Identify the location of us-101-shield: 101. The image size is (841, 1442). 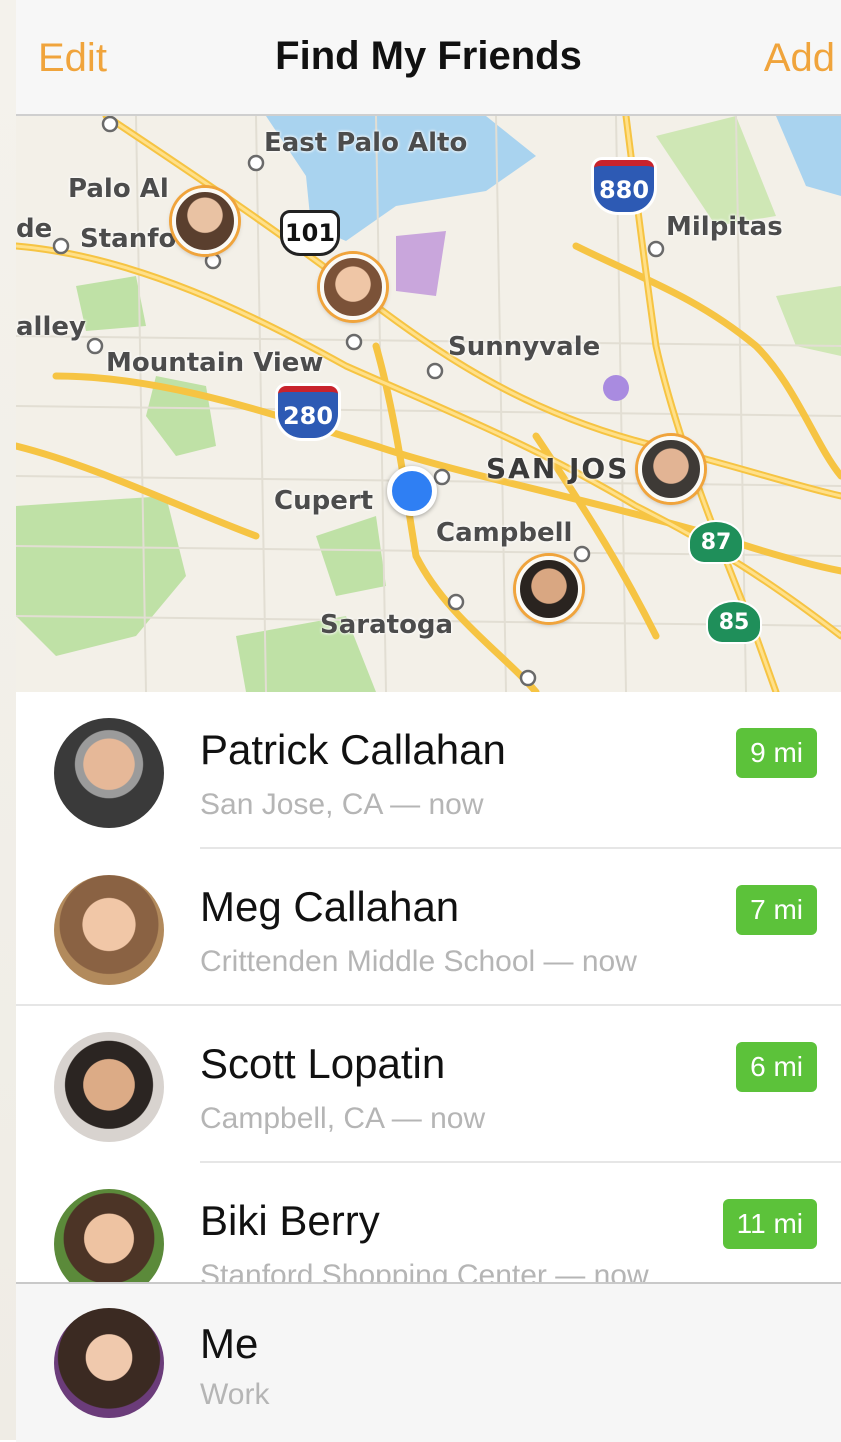
(310, 233).